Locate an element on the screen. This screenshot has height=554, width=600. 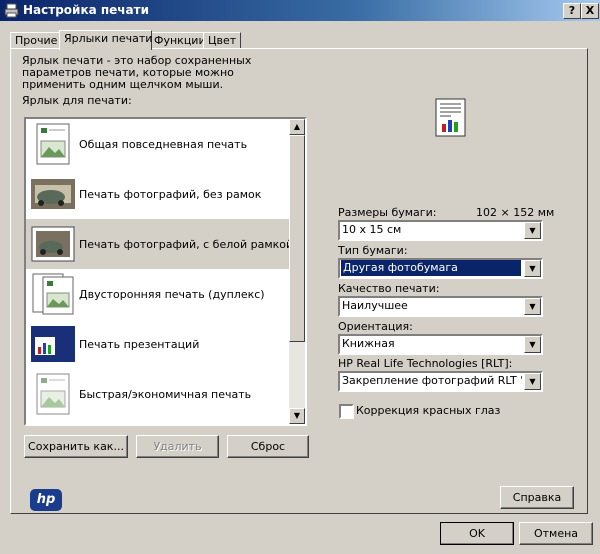
presentation-icon is located at coordinates (53, 344).